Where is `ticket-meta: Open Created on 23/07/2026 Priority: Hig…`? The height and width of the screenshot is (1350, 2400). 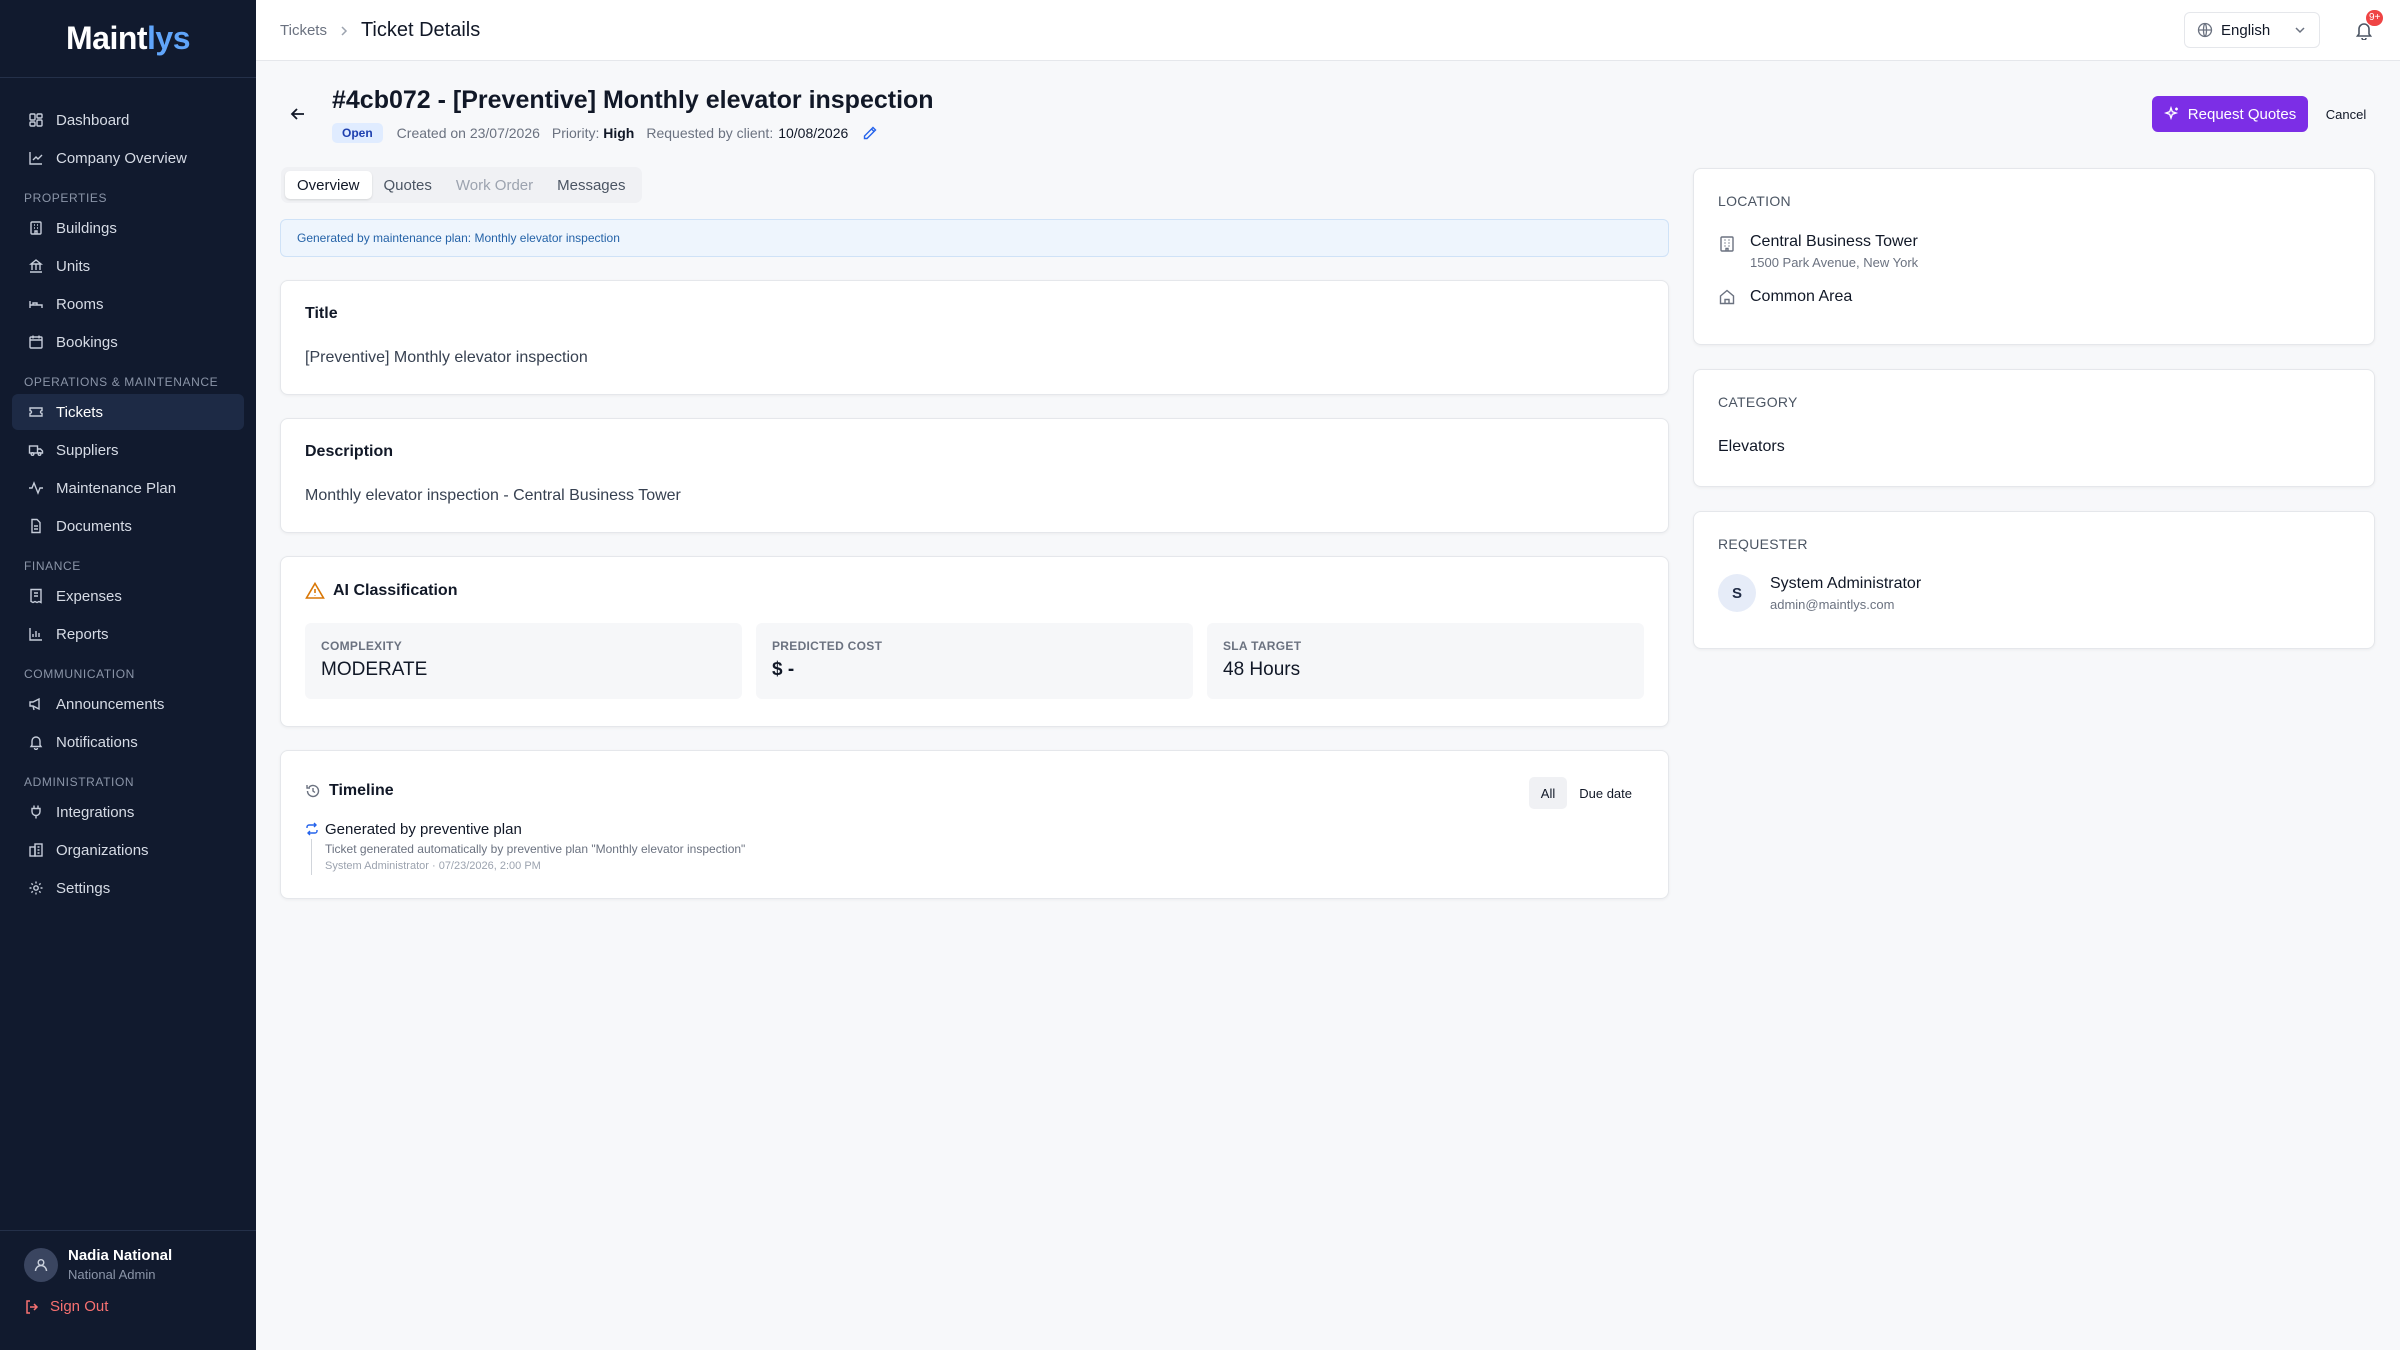 ticket-meta: Open Created on 23/07/2026 Priority: Hig… is located at coordinates (605, 133).